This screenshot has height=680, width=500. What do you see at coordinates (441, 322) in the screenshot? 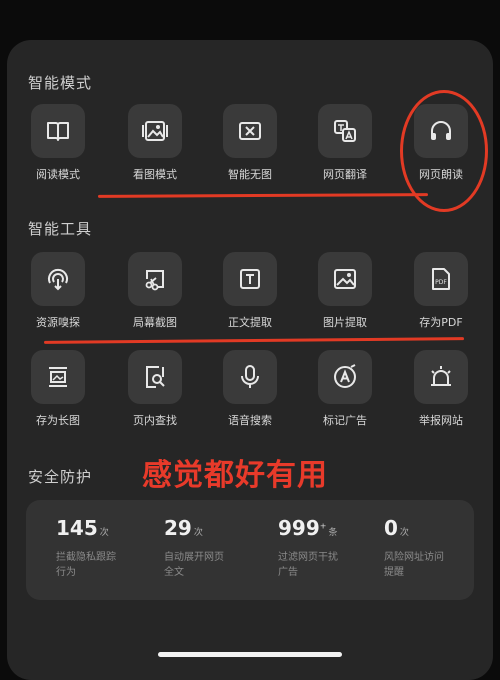
I see `tile-label: 存为PDF` at bounding box center [441, 322].